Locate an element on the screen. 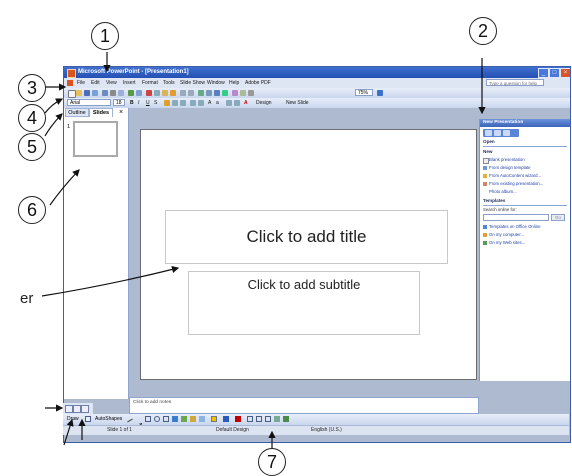 The image size is (572, 476). arrow-6-slides-pane is located at coordinates (64, 187).